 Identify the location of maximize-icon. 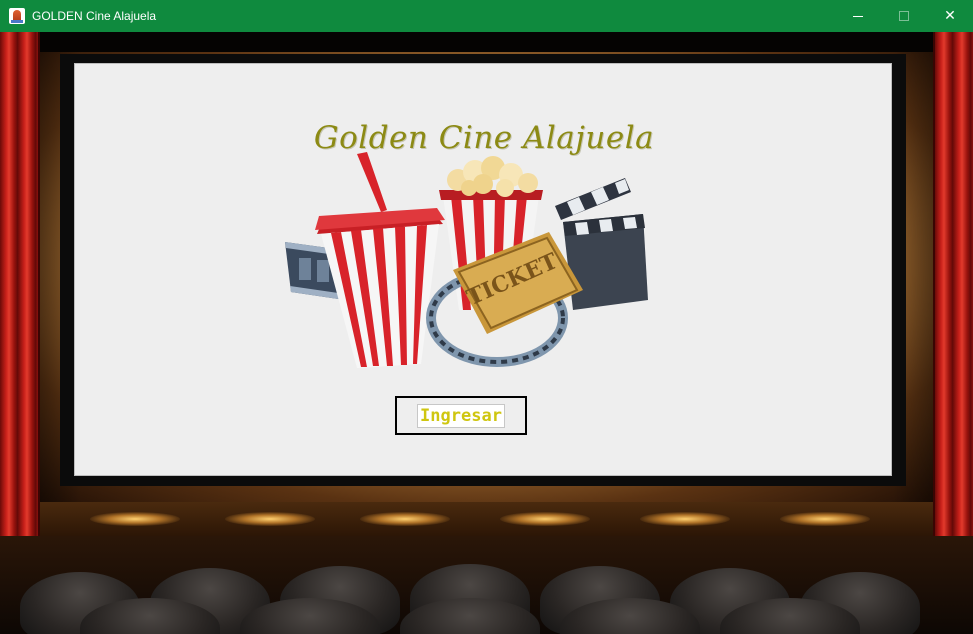
(904, 16).